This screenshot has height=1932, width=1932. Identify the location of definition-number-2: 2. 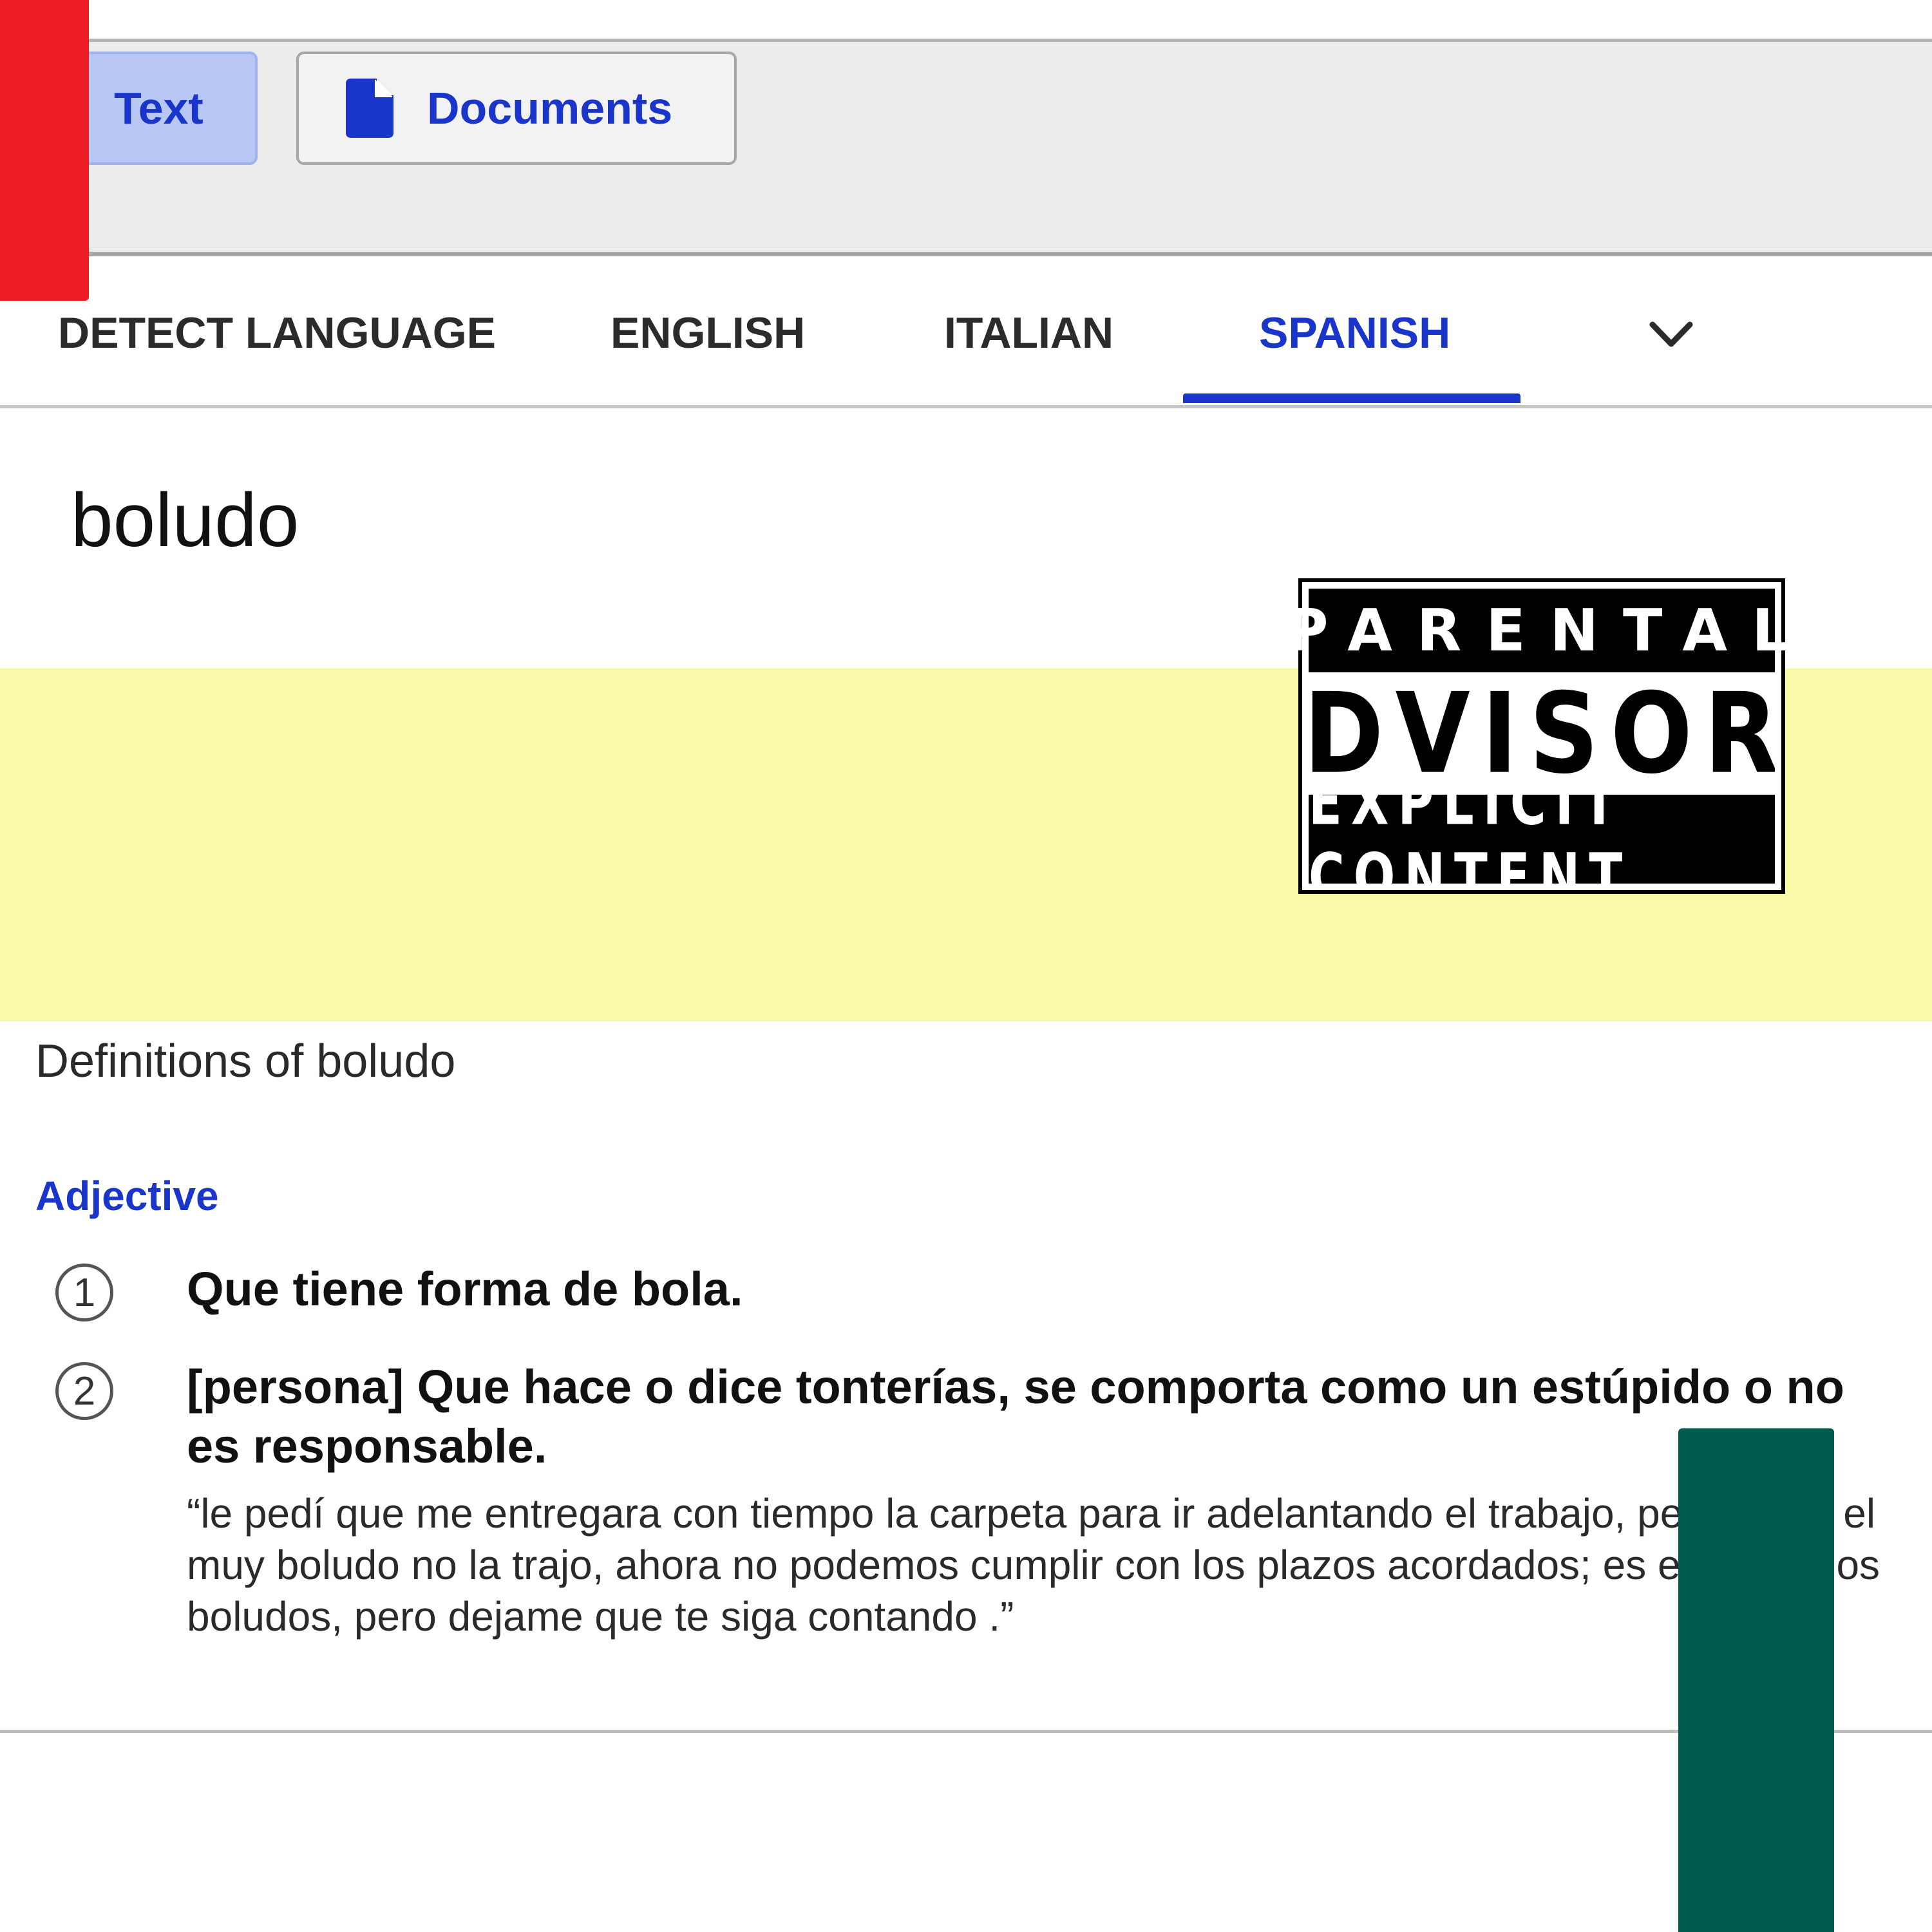
(84, 1391).